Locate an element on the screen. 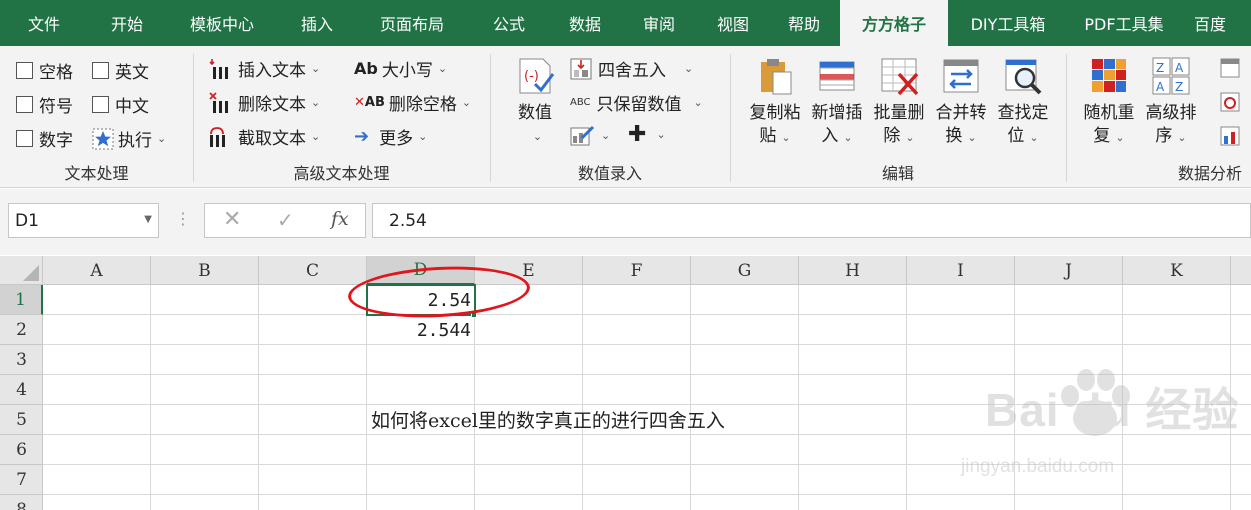 This screenshot has width=1251, height=510. group-label-edit: 编辑 is located at coordinates (897, 173).